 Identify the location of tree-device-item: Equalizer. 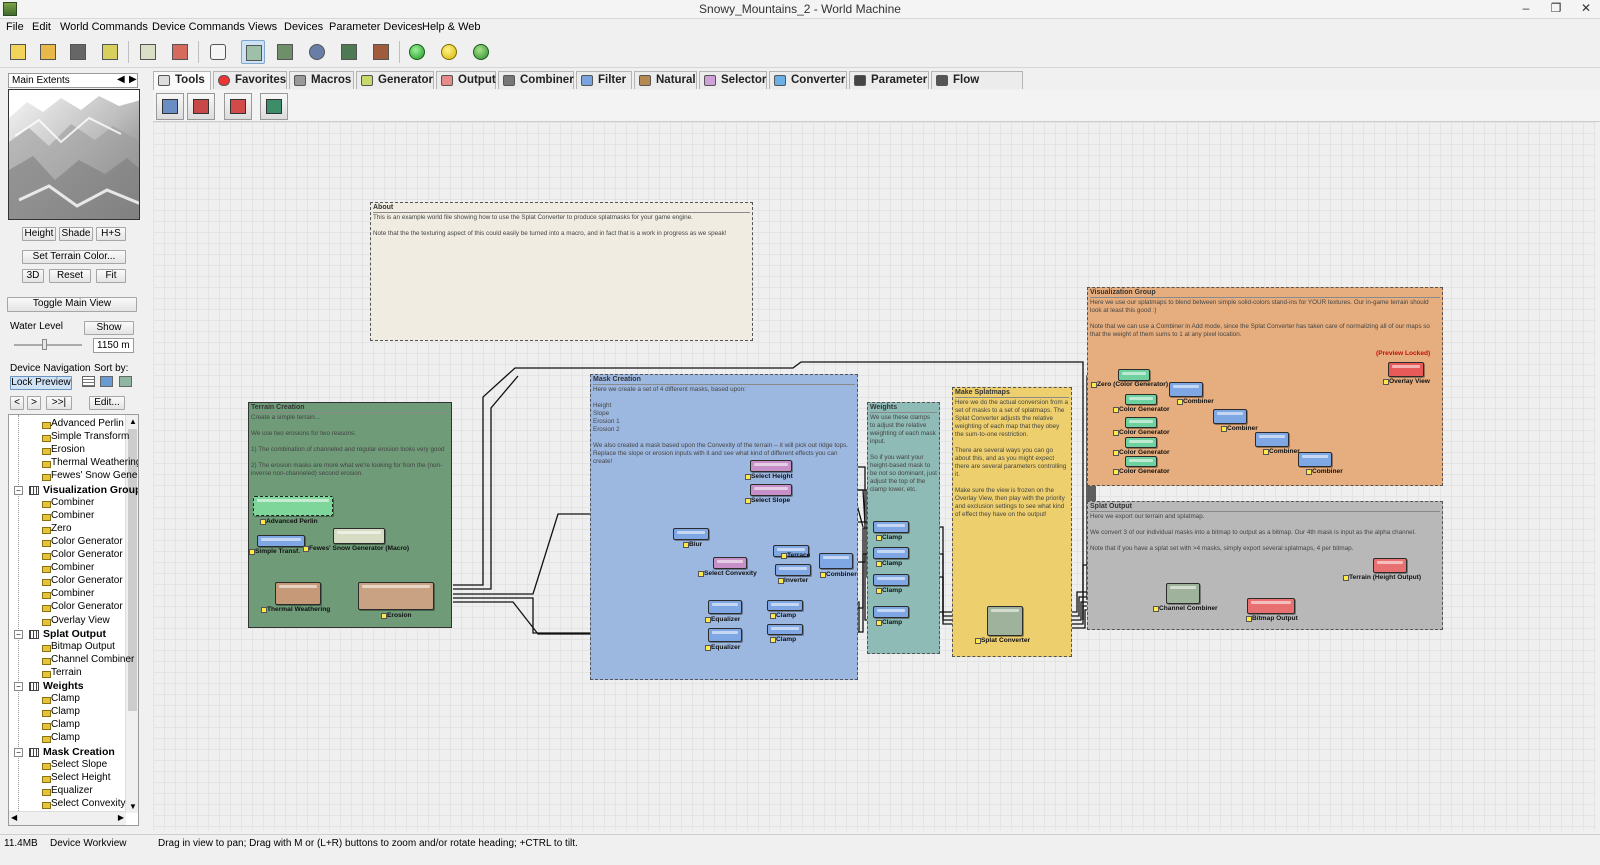
(51, 791).